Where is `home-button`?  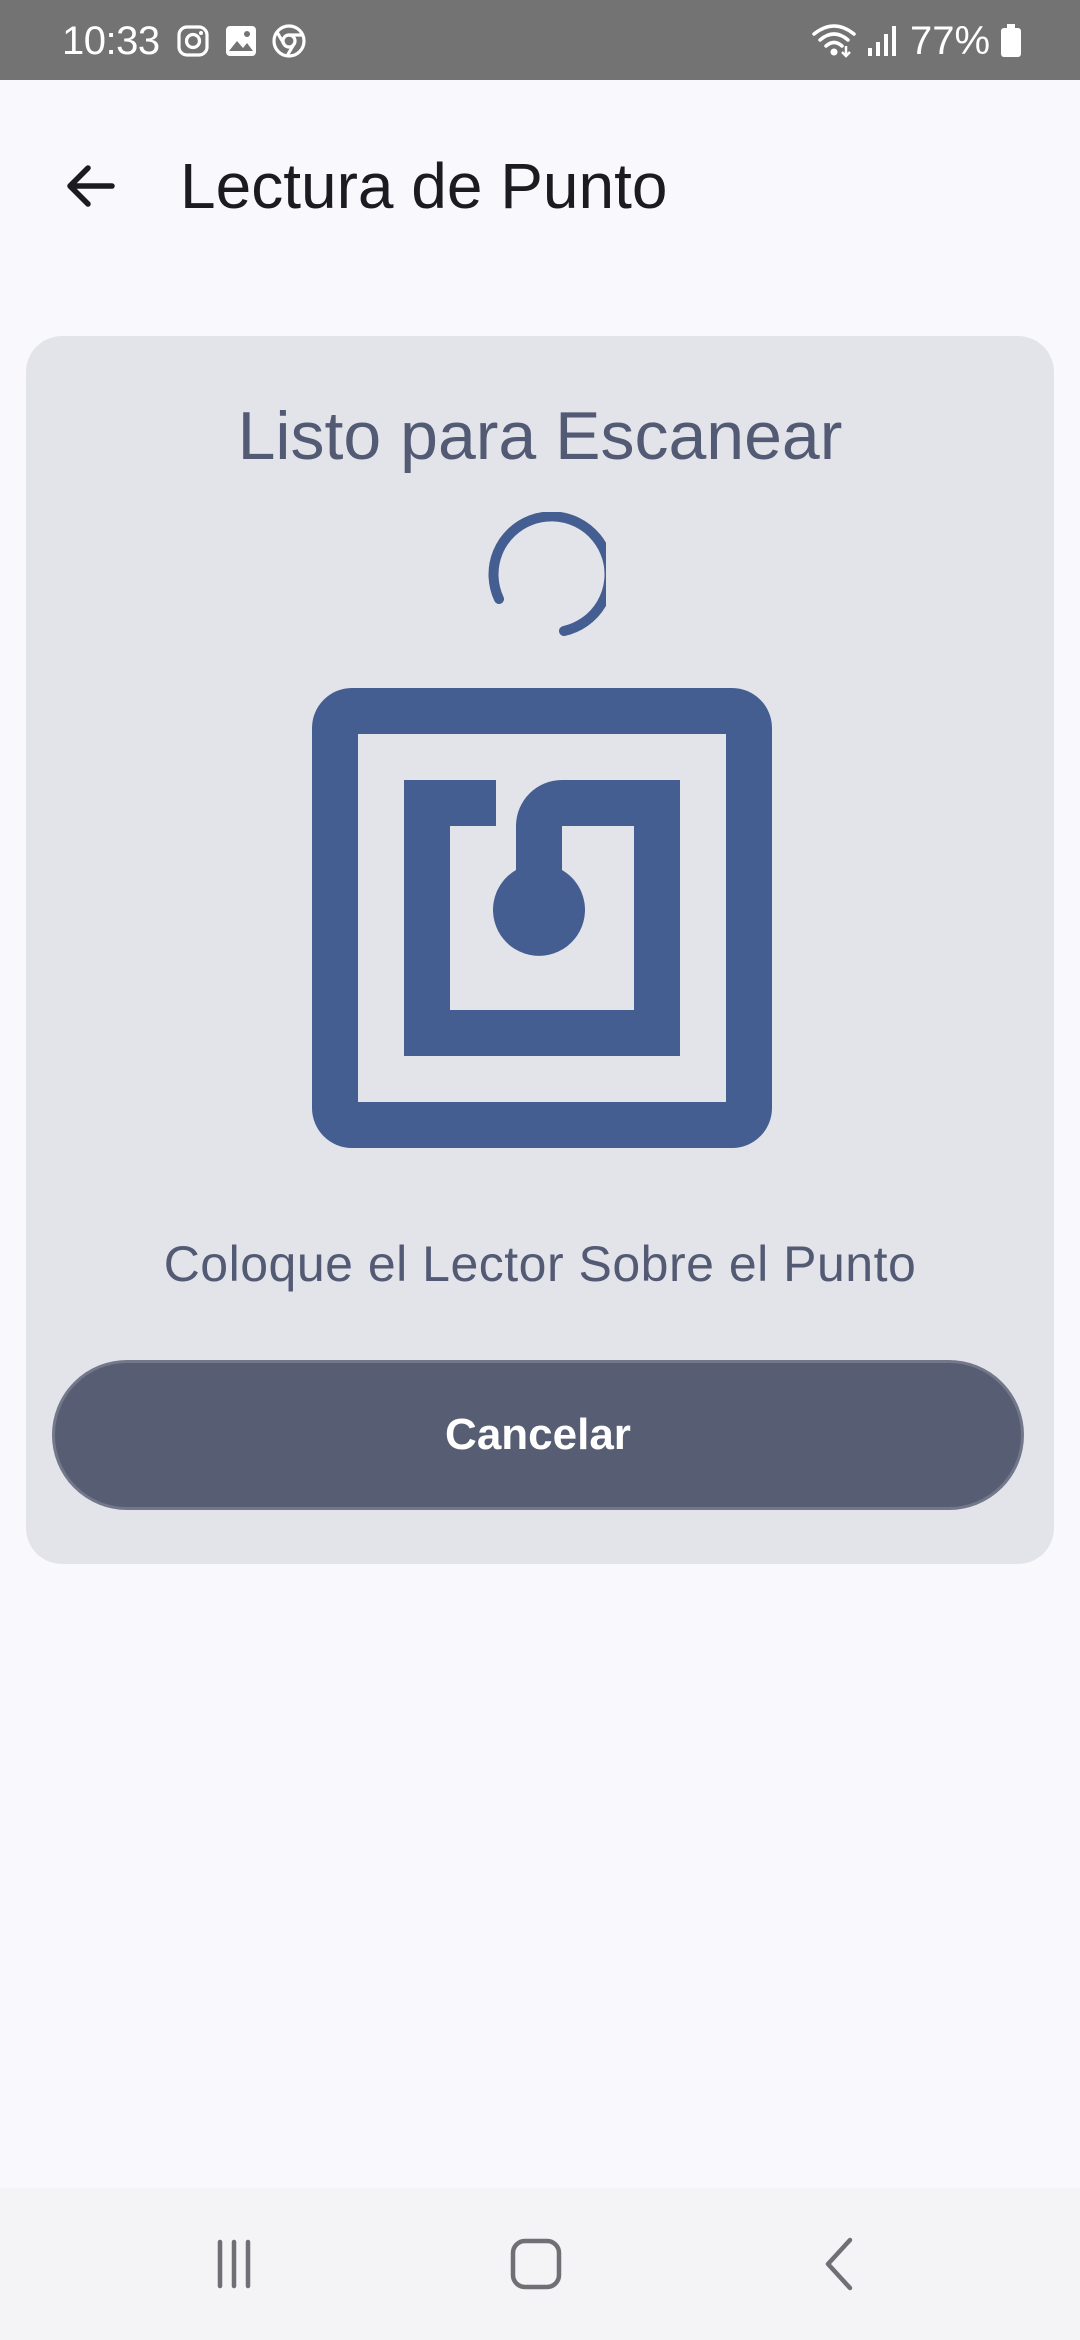 home-button is located at coordinates (536, 2264).